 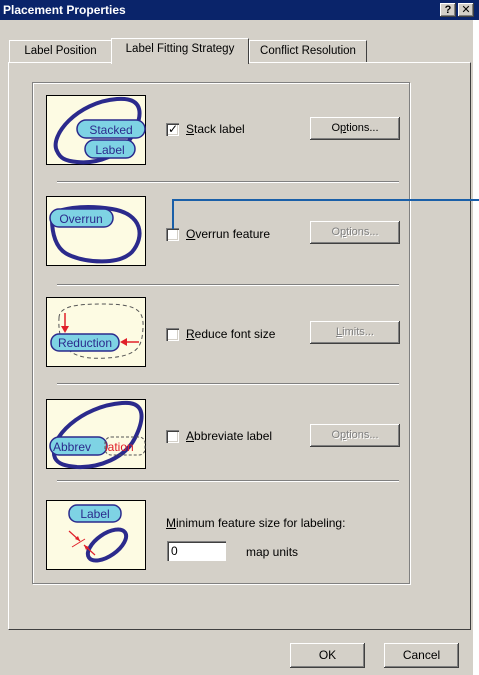 I want to click on checkmark-icon: ✓, so click(x=173, y=129).